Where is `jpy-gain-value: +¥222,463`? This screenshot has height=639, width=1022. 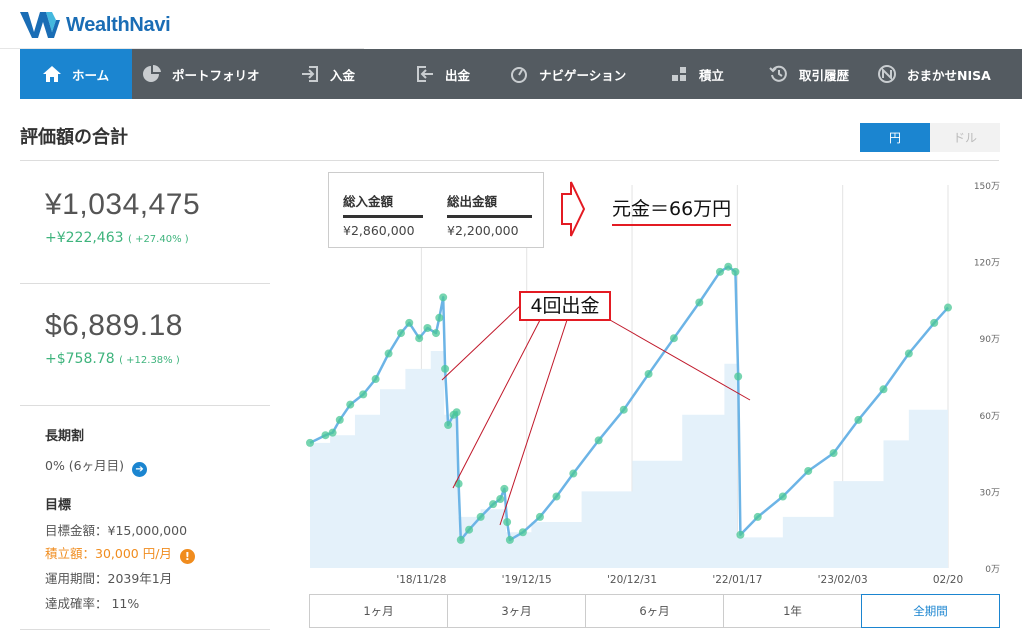 jpy-gain-value: +¥222,463 is located at coordinates (84, 238).